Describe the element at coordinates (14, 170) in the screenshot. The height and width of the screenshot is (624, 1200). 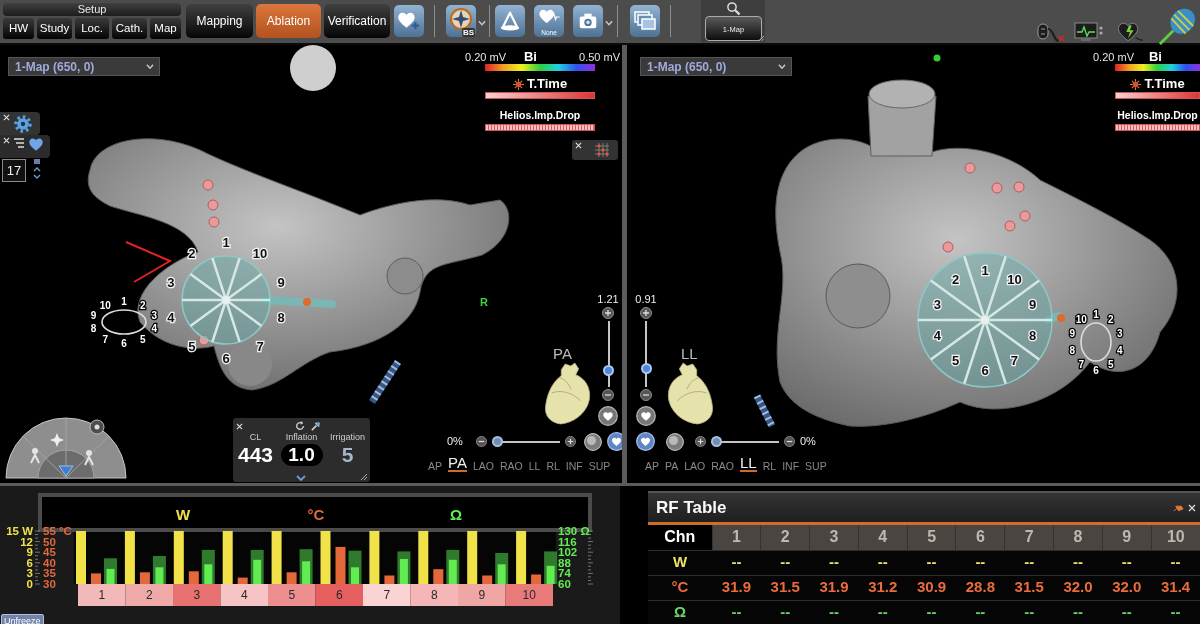
I see `number-field: 17` at that location.